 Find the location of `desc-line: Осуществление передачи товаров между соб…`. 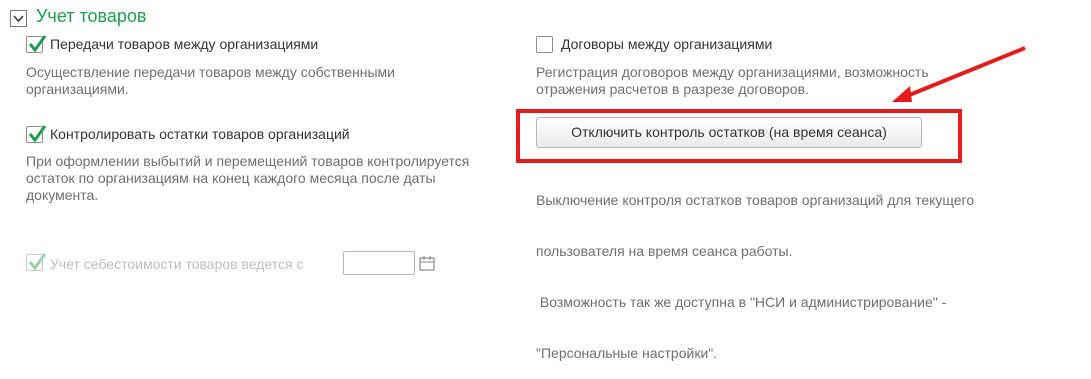

desc-line: Осуществление передачи товаров между соб… is located at coordinates (210, 72).